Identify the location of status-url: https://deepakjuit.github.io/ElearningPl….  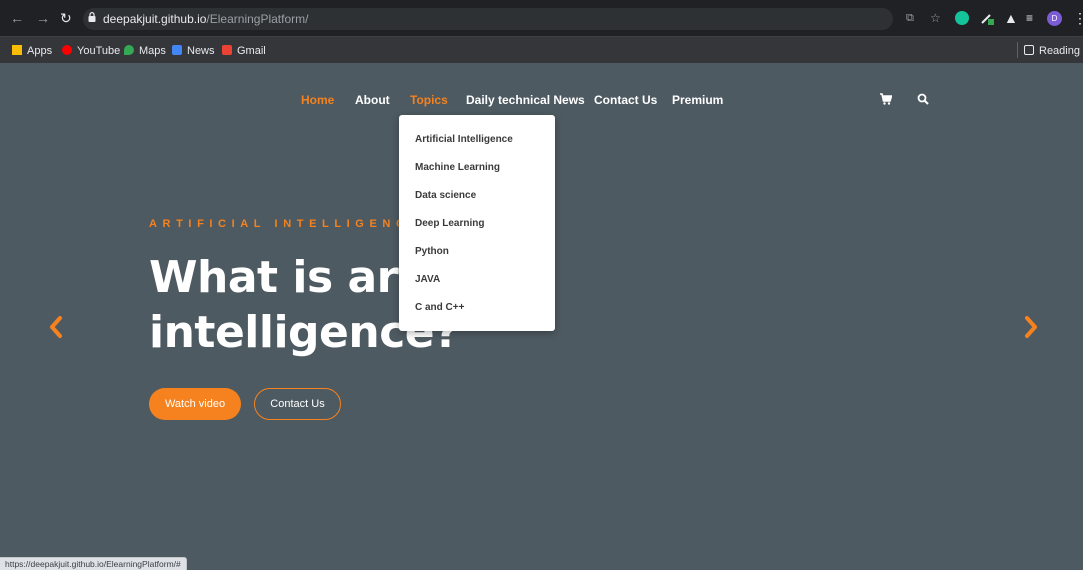
(93, 563).